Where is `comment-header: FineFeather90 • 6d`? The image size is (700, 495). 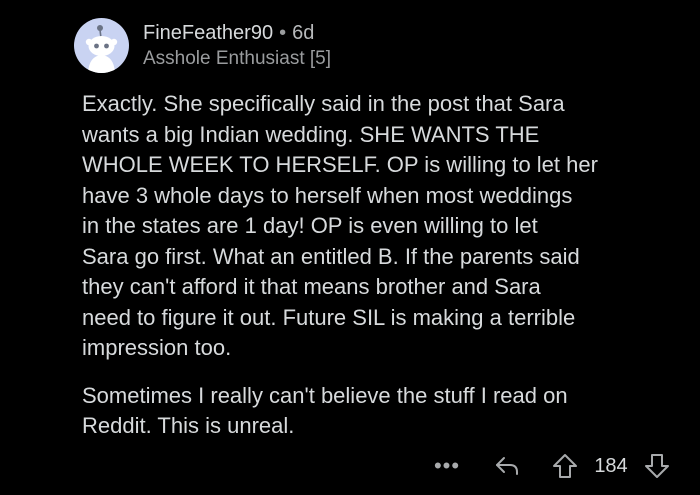 comment-header: FineFeather90 • 6d is located at coordinates (228, 33).